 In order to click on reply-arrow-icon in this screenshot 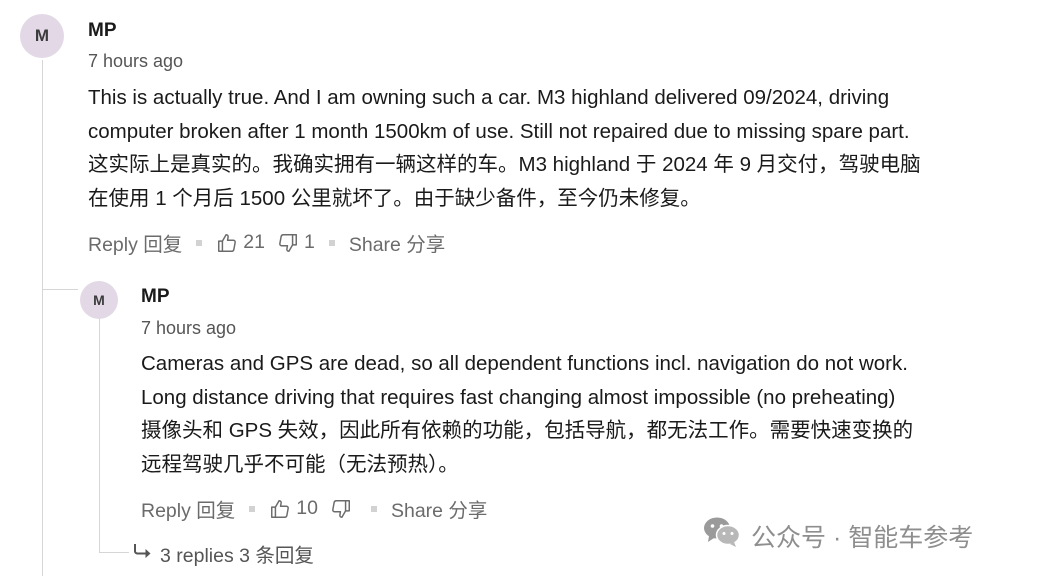, I will do `click(142, 554)`.